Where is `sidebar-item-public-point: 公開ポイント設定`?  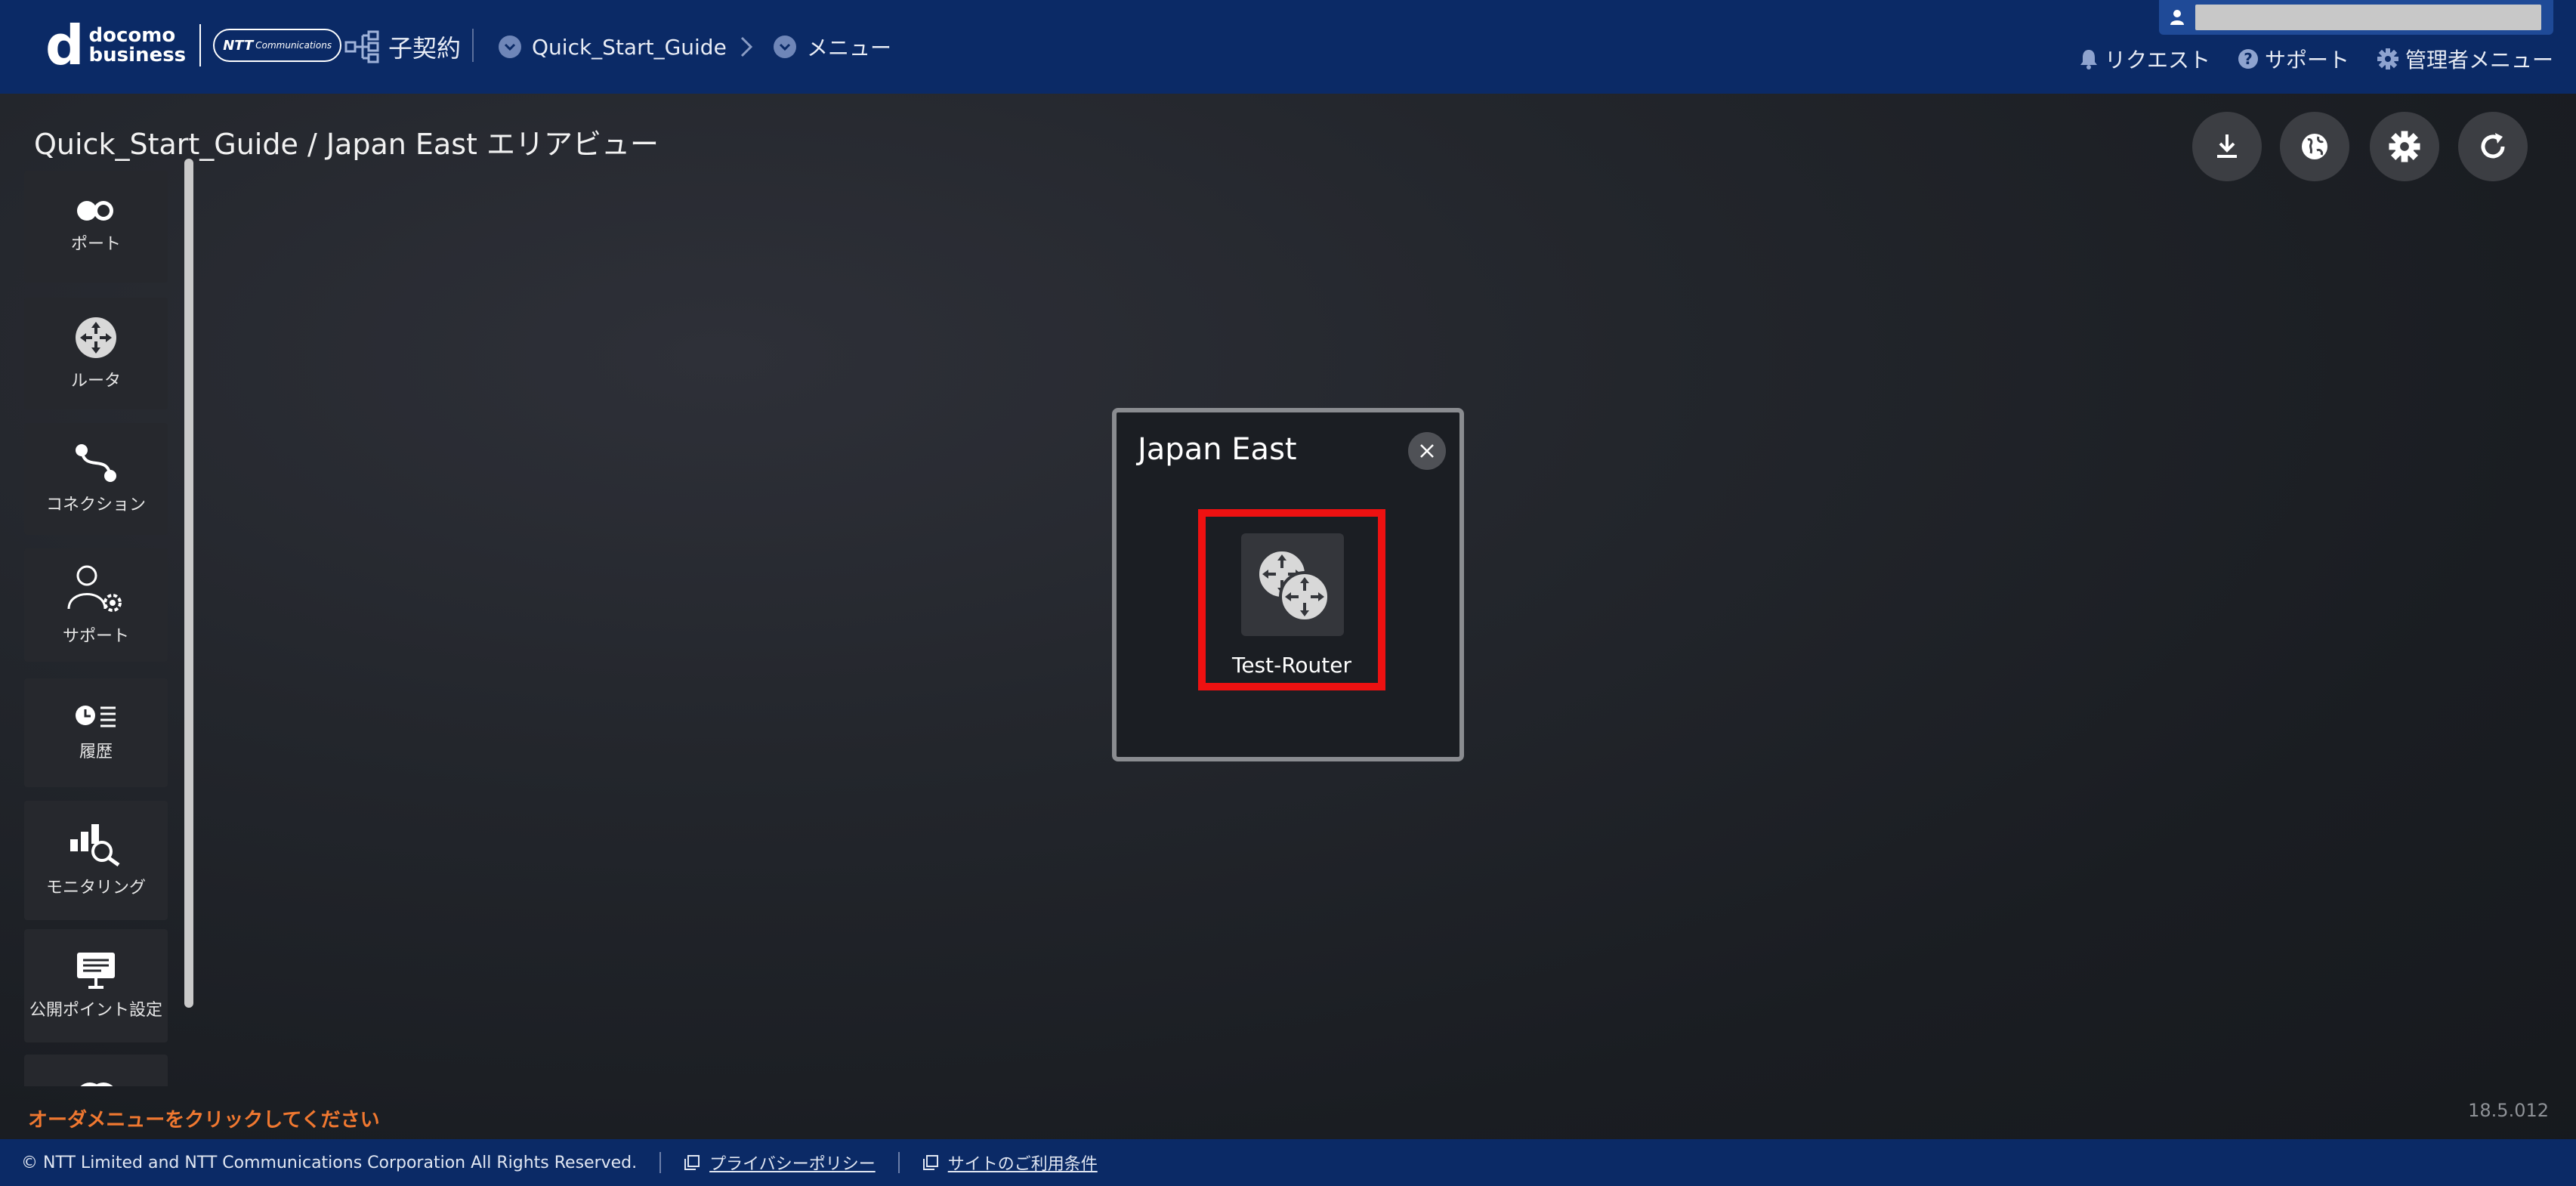 sidebar-item-public-point: 公開ポイント設定 is located at coordinates (96, 986).